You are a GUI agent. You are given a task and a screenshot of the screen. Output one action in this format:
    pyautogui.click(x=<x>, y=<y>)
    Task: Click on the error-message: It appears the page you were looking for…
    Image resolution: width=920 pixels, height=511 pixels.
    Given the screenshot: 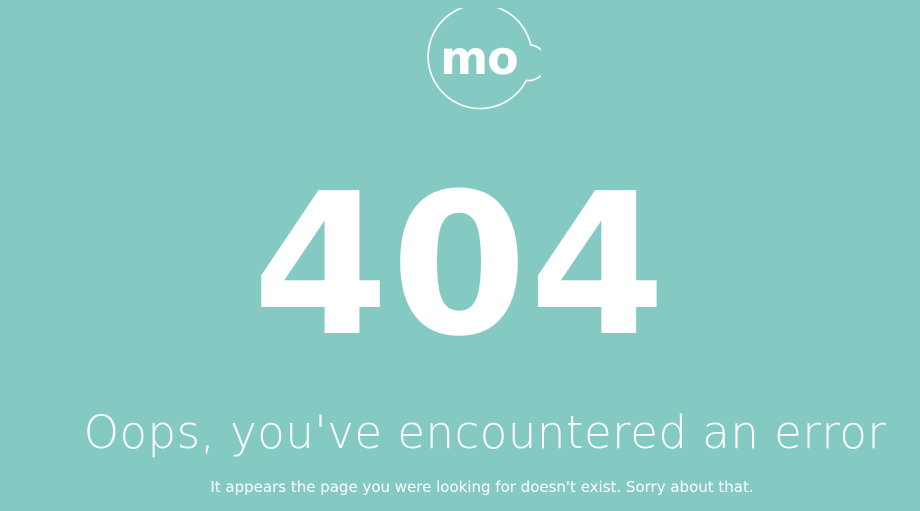 What is the action you would take?
    pyautogui.click(x=482, y=487)
    